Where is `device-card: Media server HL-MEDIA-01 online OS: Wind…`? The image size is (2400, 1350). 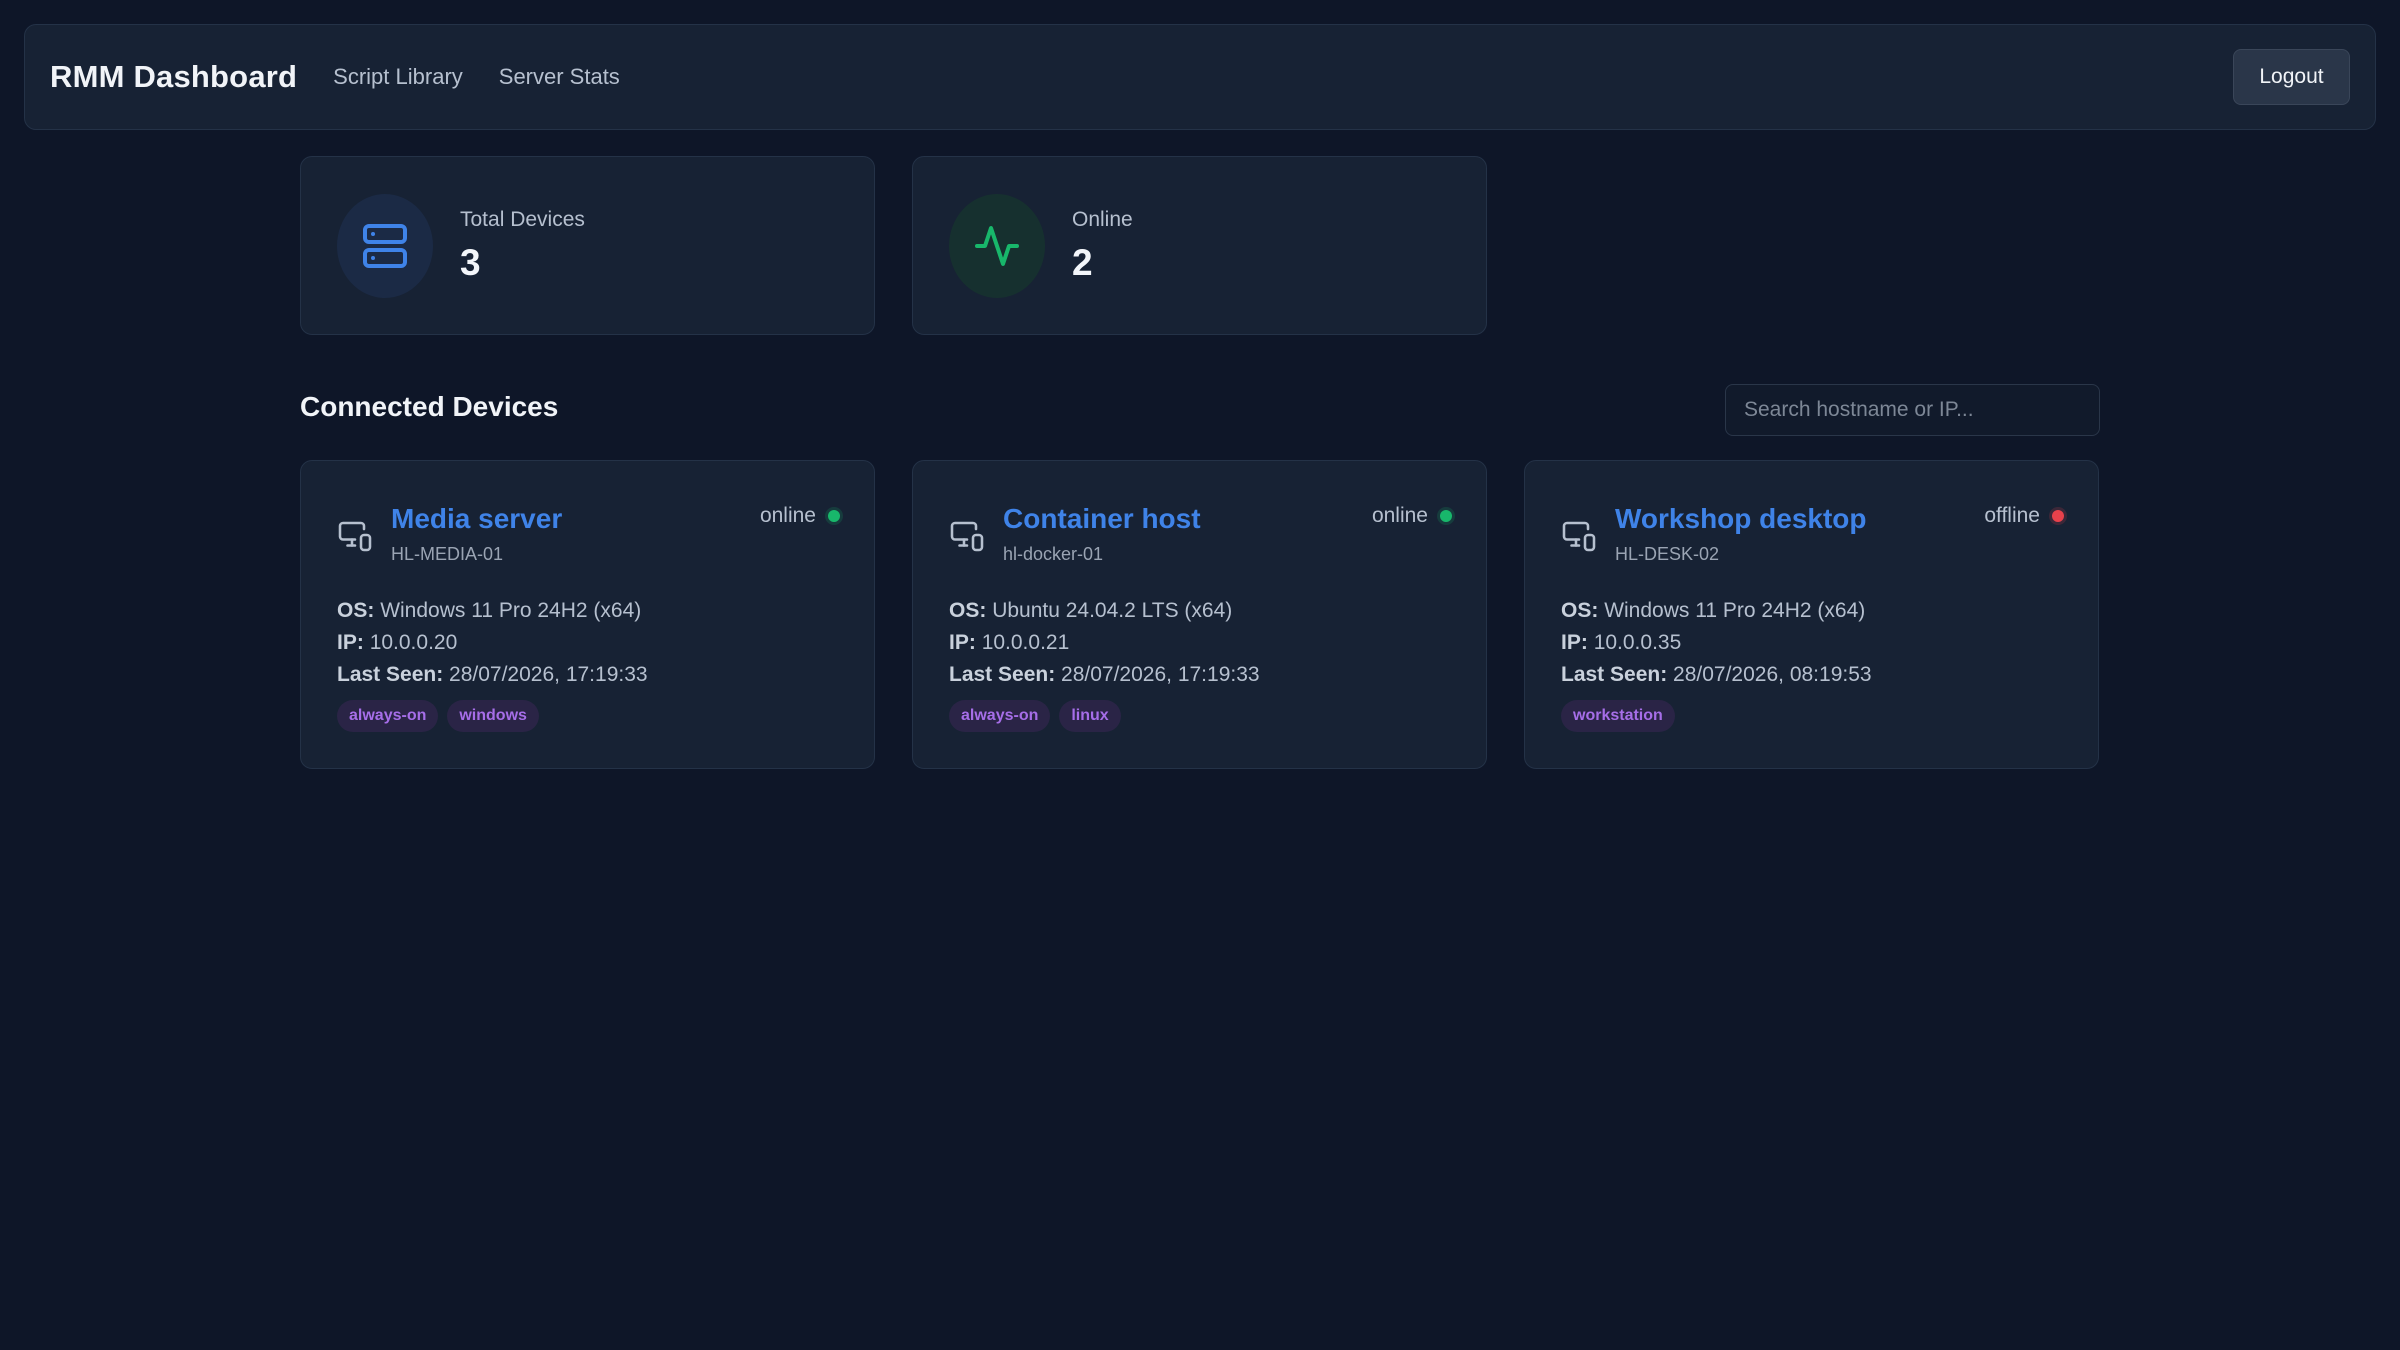 device-card: Media server HL-MEDIA-01 online OS: Wind… is located at coordinates (587, 614).